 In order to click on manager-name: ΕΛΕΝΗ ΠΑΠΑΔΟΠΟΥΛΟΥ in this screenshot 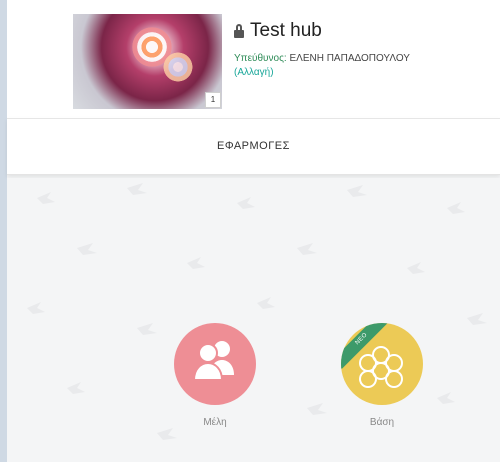, I will do `click(349, 58)`.